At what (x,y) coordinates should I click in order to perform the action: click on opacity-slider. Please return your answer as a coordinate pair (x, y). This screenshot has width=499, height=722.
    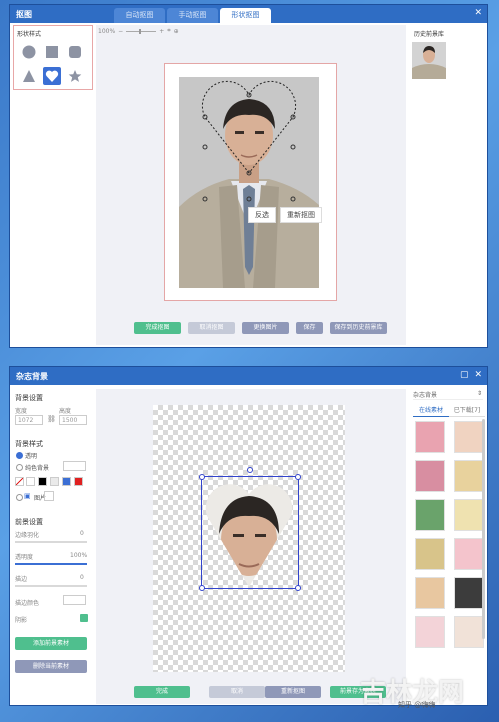
    Looking at the image, I should click on (51, 564).